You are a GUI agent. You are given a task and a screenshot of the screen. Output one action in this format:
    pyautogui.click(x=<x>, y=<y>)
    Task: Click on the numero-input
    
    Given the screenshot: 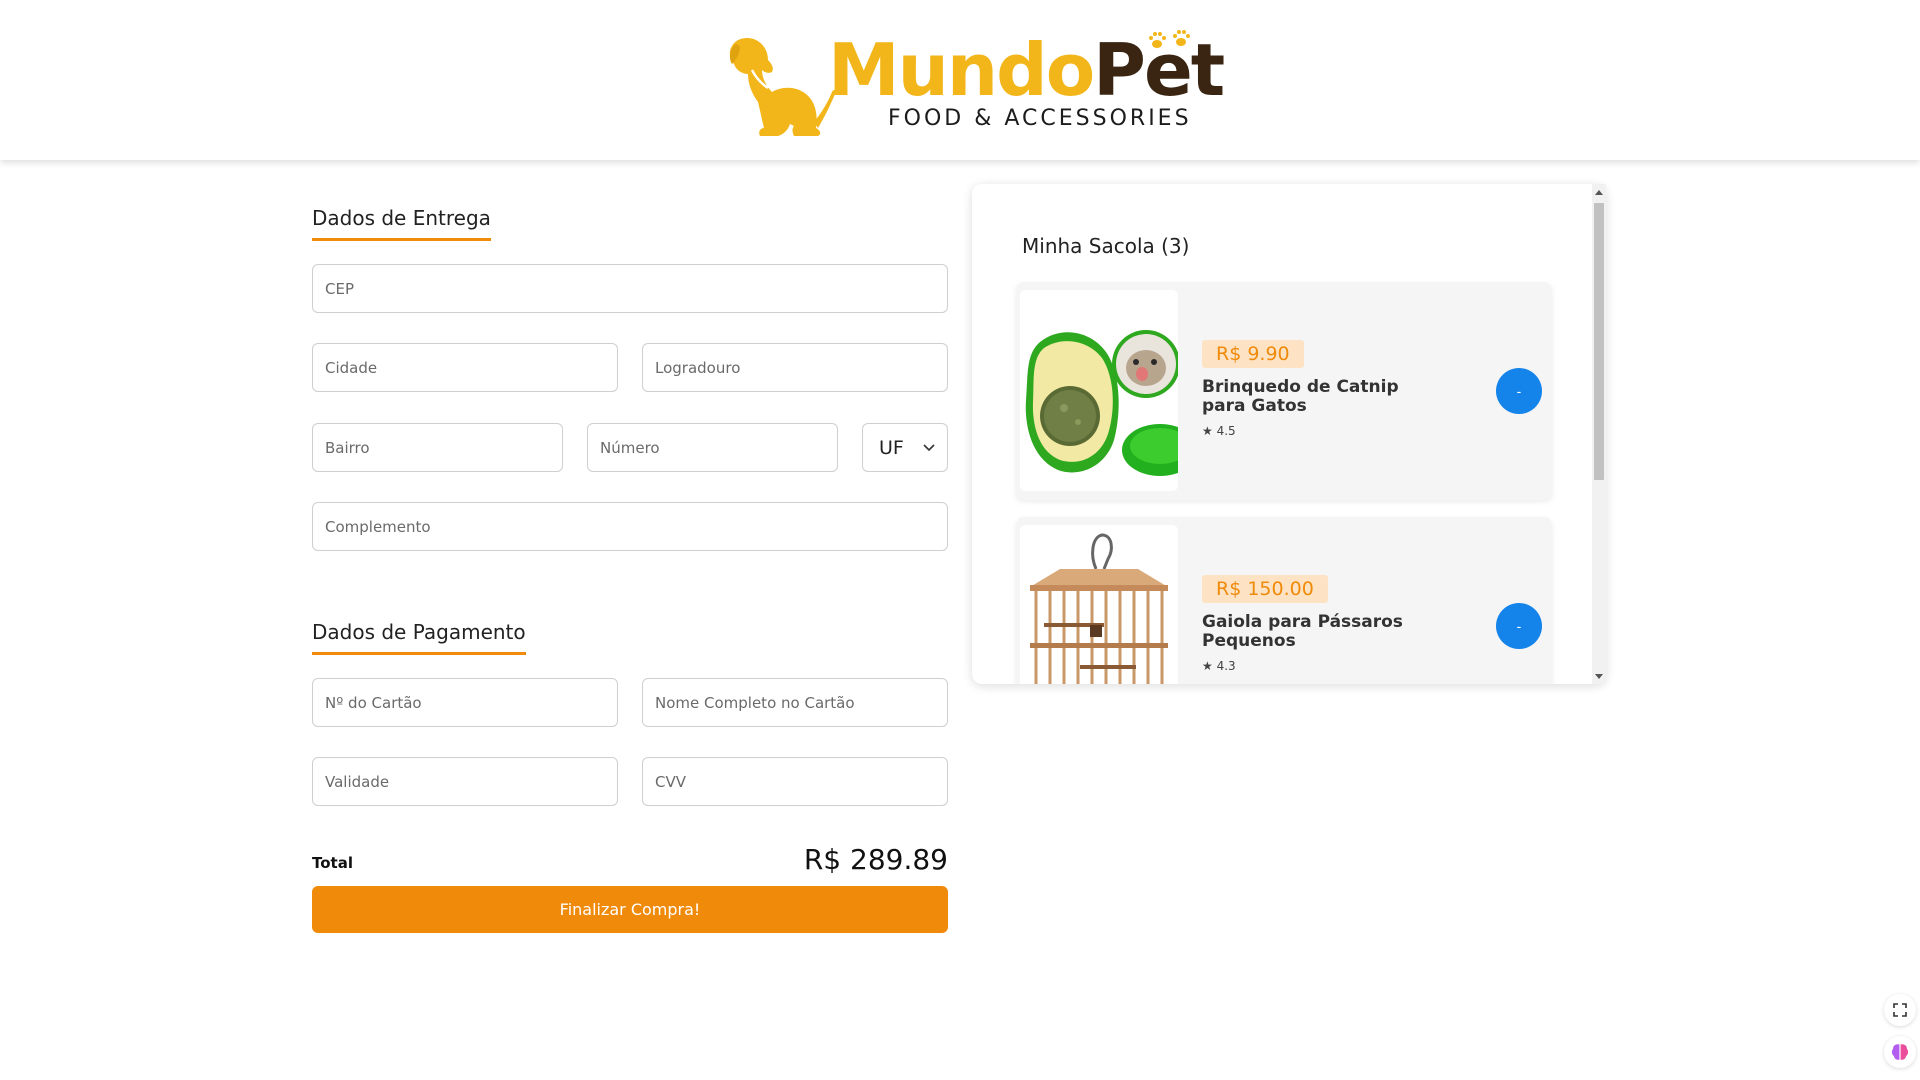 What is the action you would take?
    pyautogui.click(x=712, y=447)
    